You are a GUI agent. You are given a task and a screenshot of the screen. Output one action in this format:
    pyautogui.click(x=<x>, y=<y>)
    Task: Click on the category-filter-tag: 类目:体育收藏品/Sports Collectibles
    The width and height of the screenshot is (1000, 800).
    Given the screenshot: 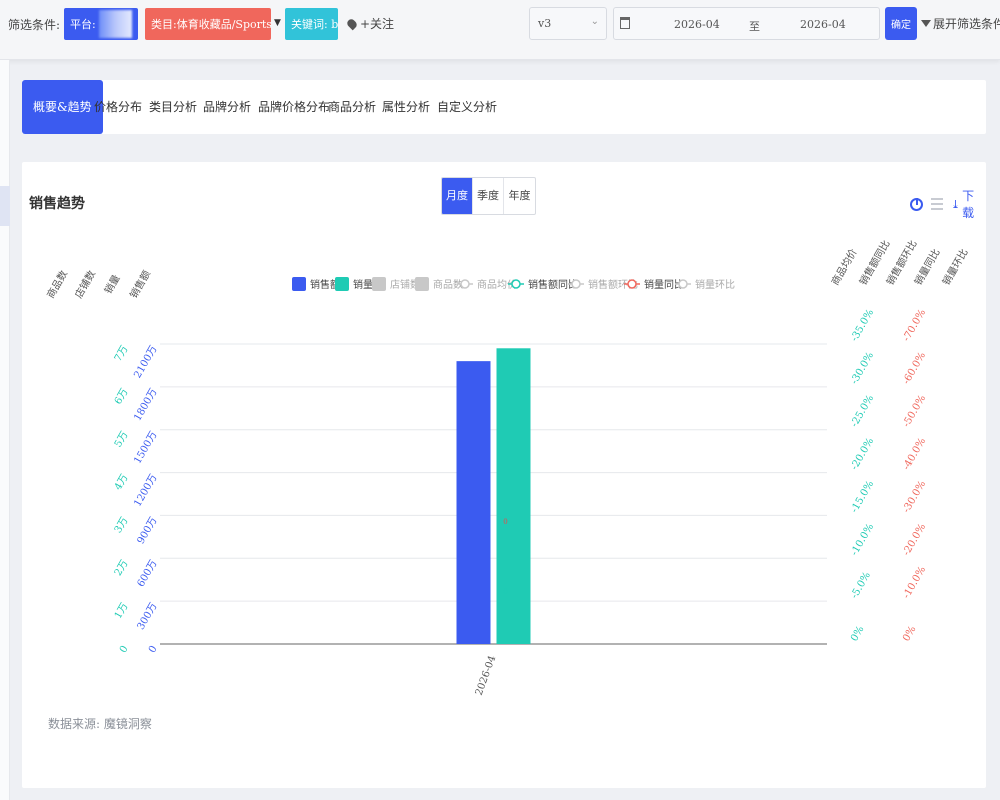 What is the action you would take?
    pyautogui.click(x=208, y=24)
    